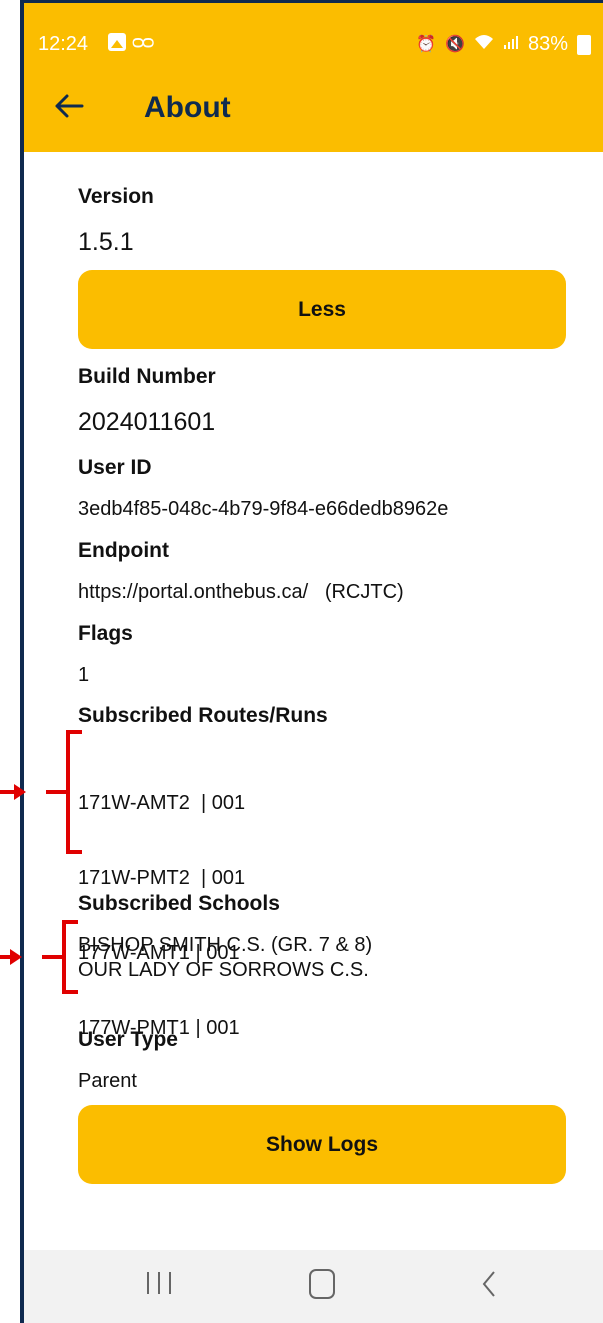  What do you see at coordinates (179, 903) in the screenshot?
I see `subscribed-schools-label: Subscribed Schools` at bounding box center [179, 903].